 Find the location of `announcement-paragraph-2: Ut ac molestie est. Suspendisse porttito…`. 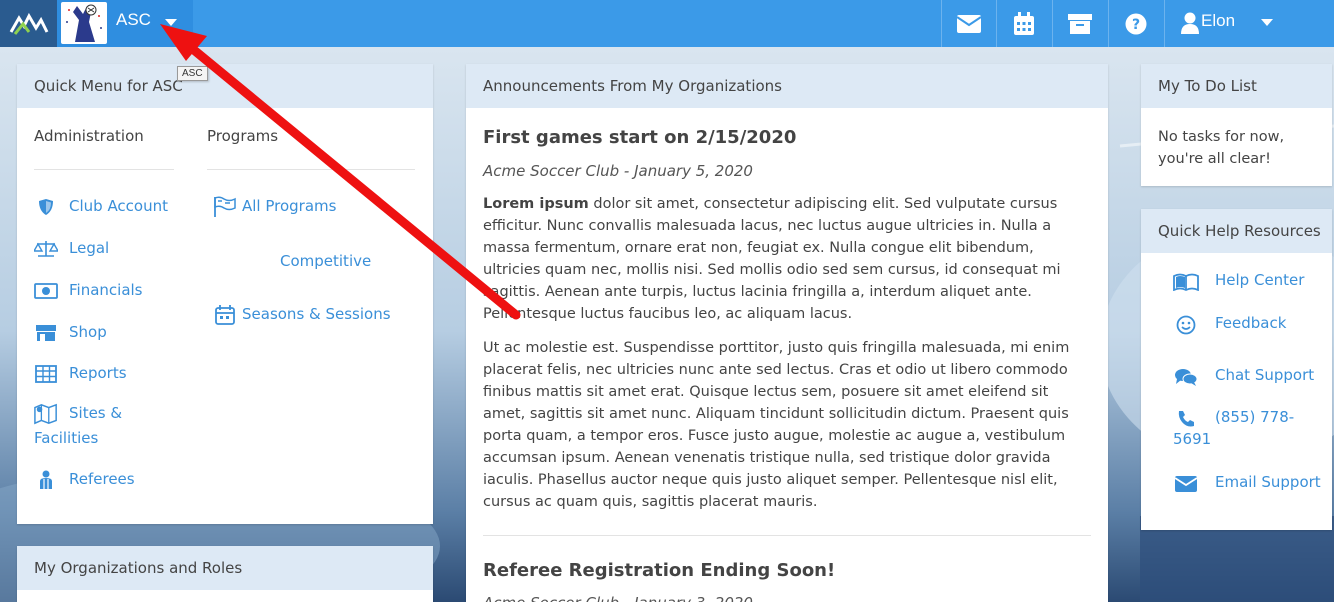

announcement-paragraph-2: Ut ac molestie est. Suspendisse porttito… is located at coordinates (776, 425).